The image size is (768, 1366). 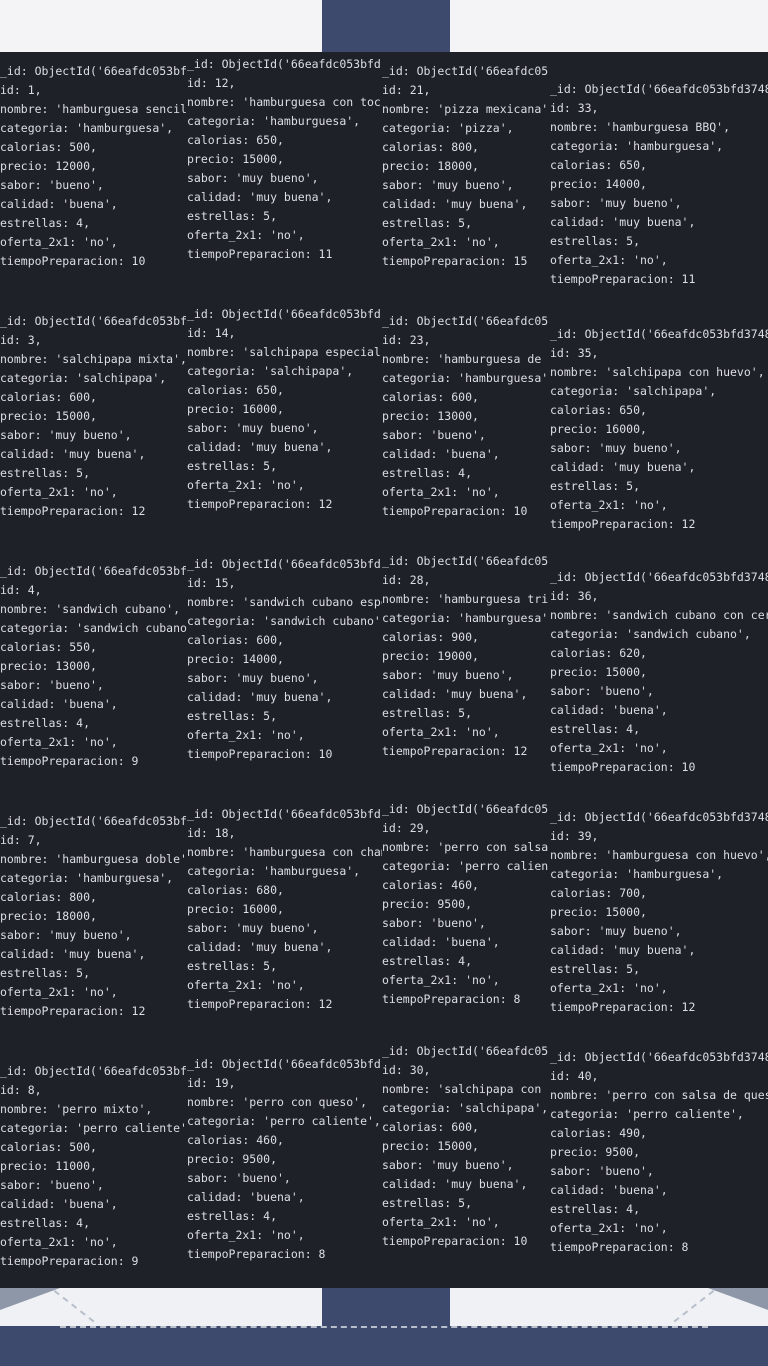 I want to click on document-field-line: tiempoPreparacion: 9, so click(x=69, y=761).